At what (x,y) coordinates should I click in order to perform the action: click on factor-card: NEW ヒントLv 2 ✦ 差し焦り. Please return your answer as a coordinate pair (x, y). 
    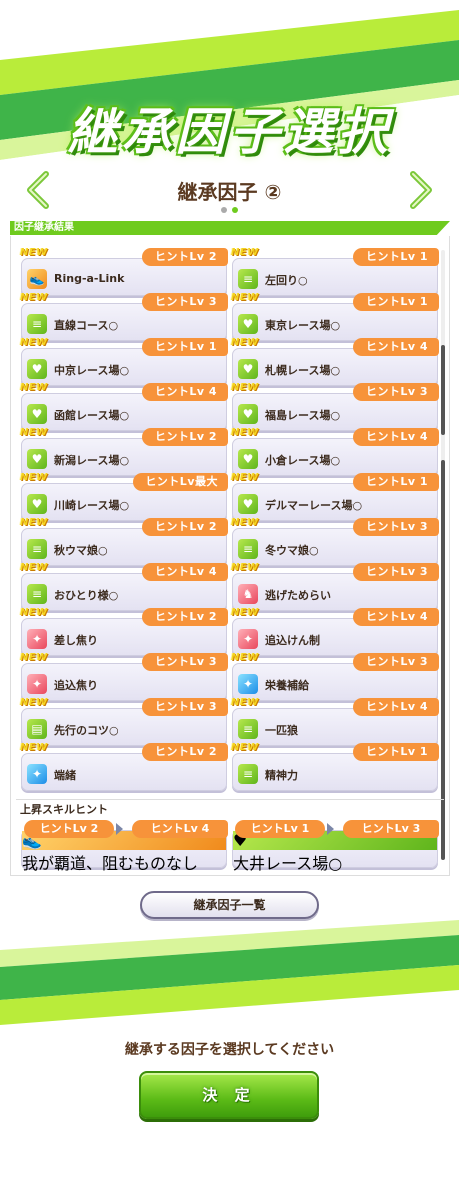
    Looking at the image, I should click on (124, 631).